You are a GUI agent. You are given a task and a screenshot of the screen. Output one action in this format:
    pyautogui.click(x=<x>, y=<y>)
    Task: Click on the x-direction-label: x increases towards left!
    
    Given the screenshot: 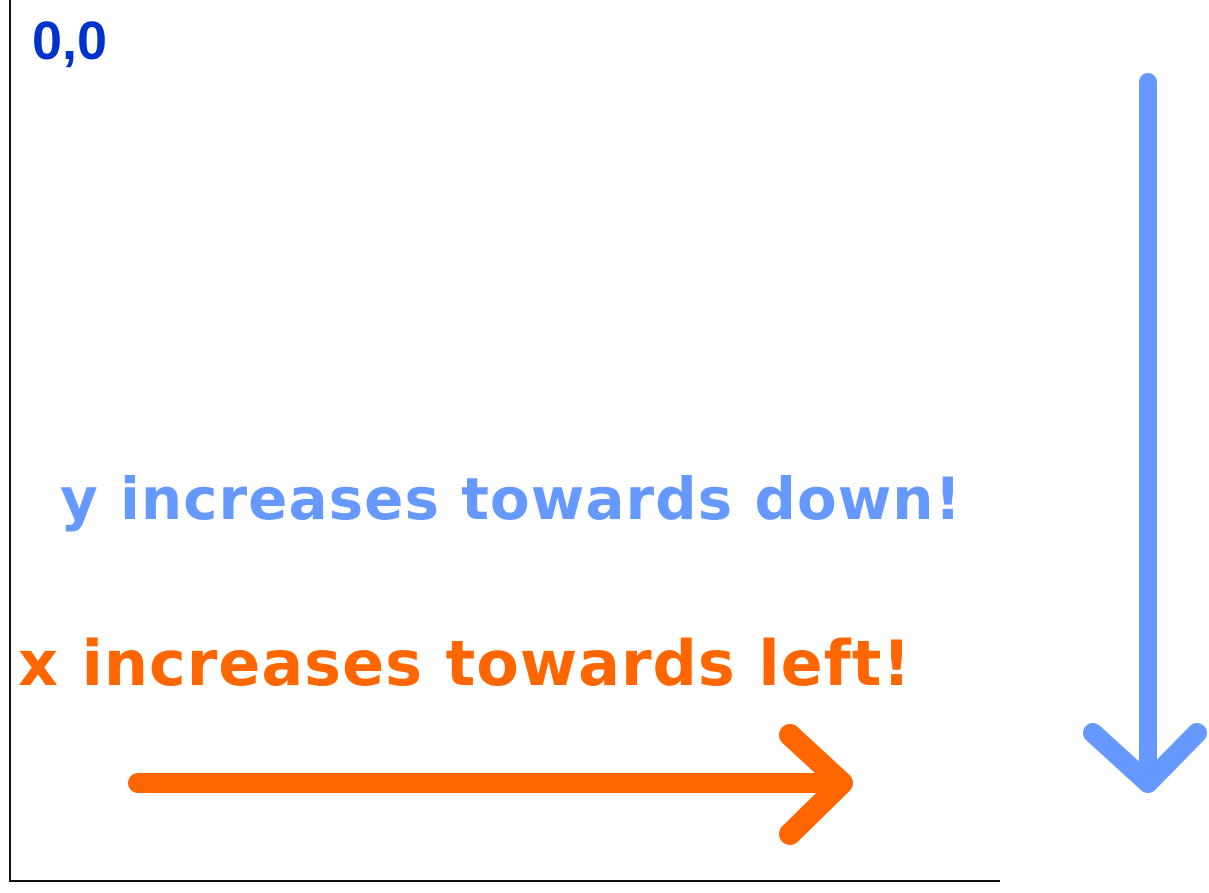 What is the action you would take?
    pyautogui.click(x=465, y=663)
    